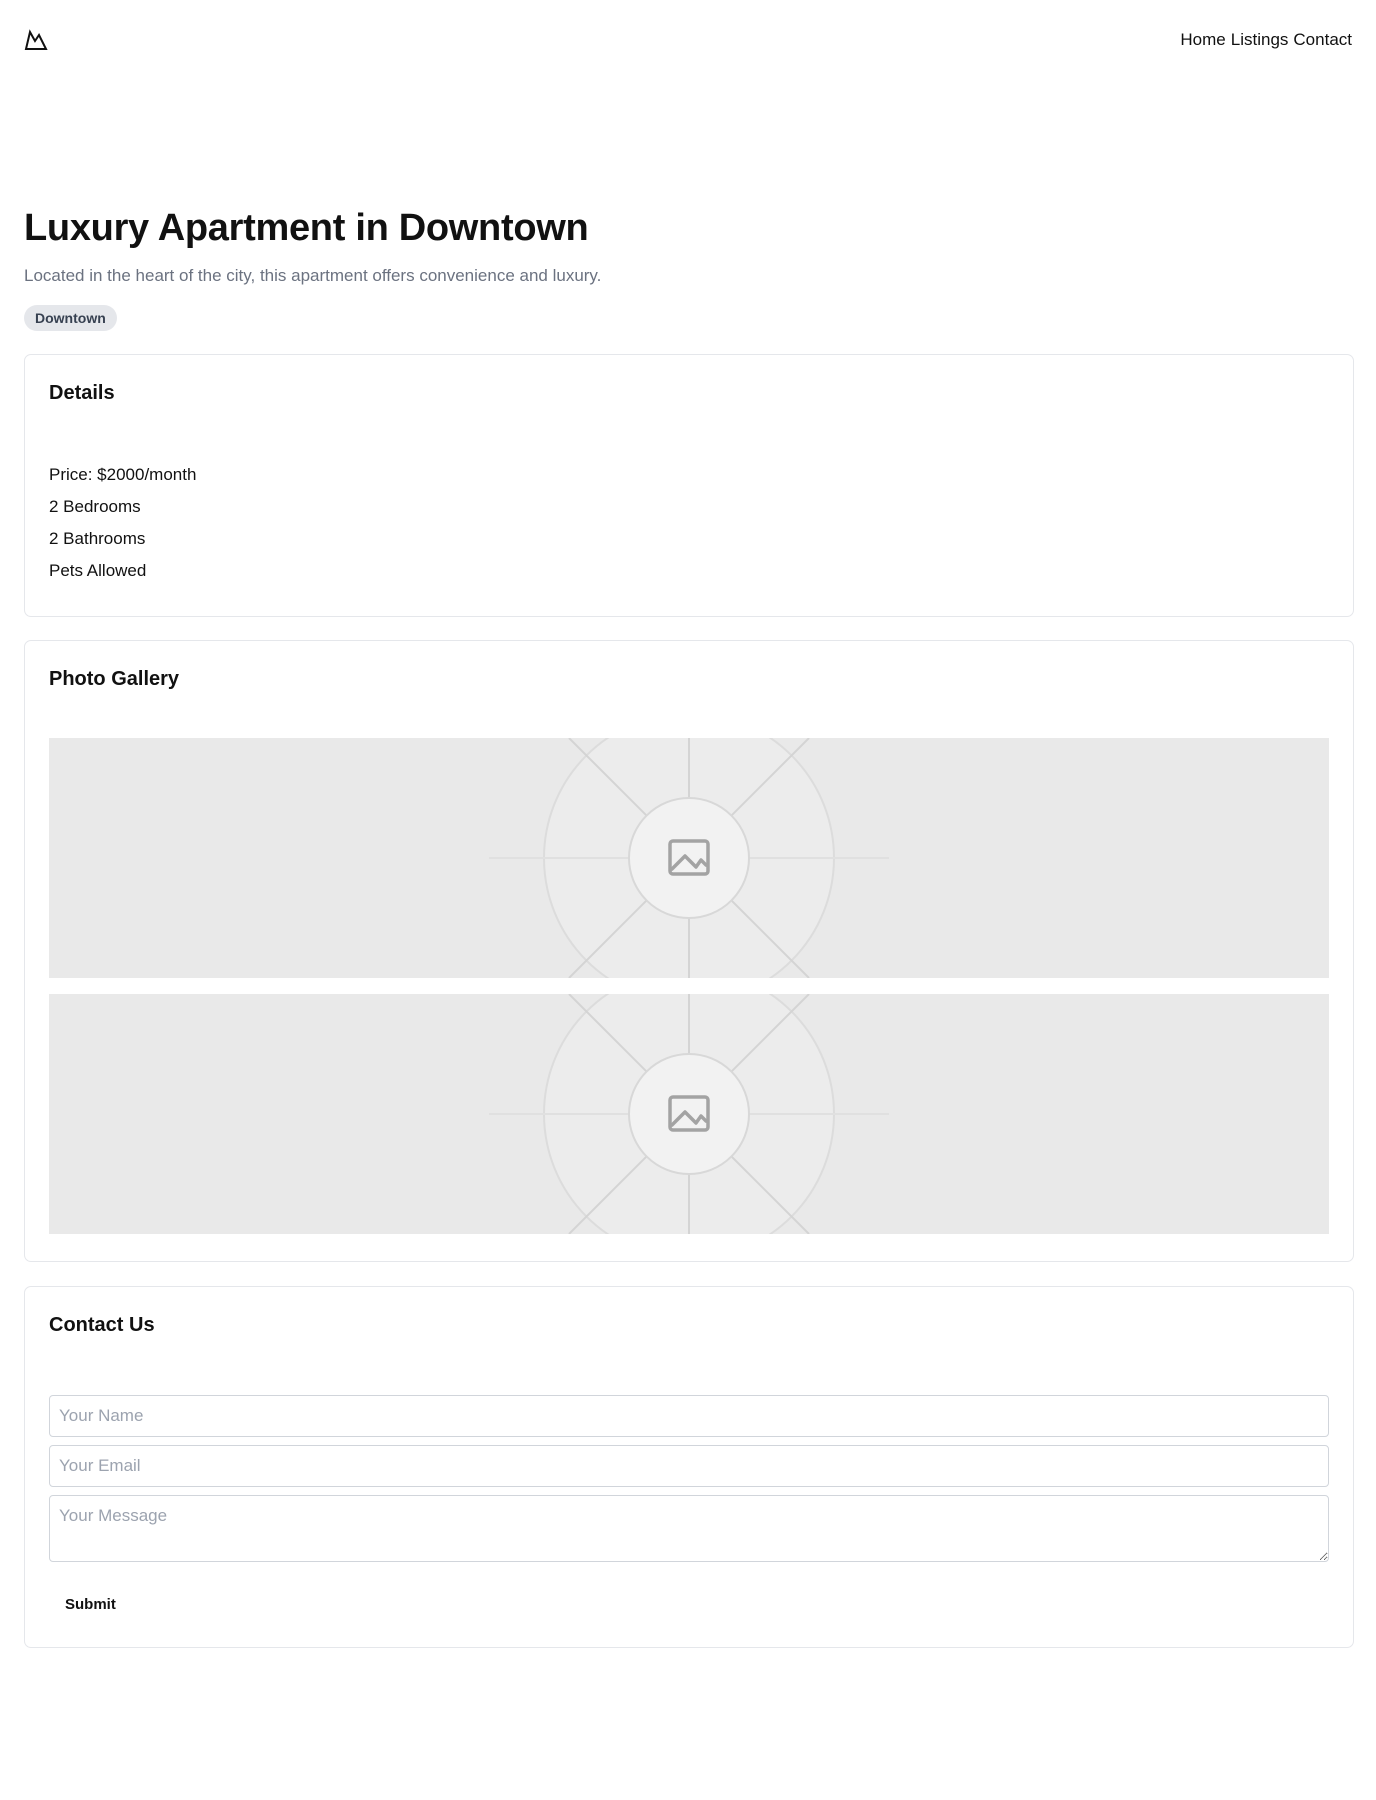  I want to click on main-nav: Home Listings Contact, so click(1266, 40).